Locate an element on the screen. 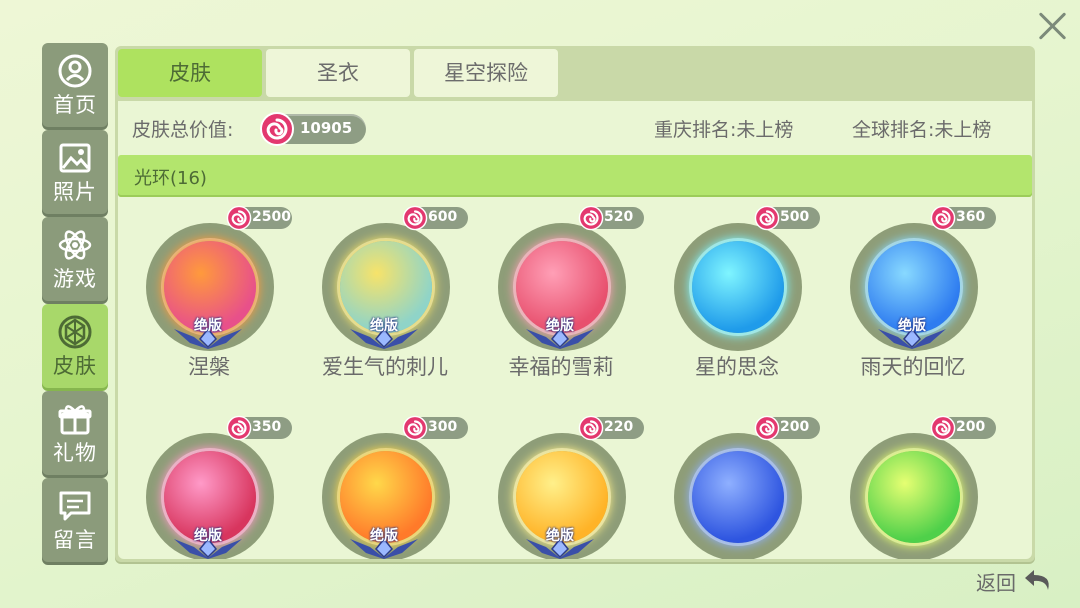 The width and height of the screenshot is (1080, 608). price-badge: 220 is located at coordinates (611, 428).